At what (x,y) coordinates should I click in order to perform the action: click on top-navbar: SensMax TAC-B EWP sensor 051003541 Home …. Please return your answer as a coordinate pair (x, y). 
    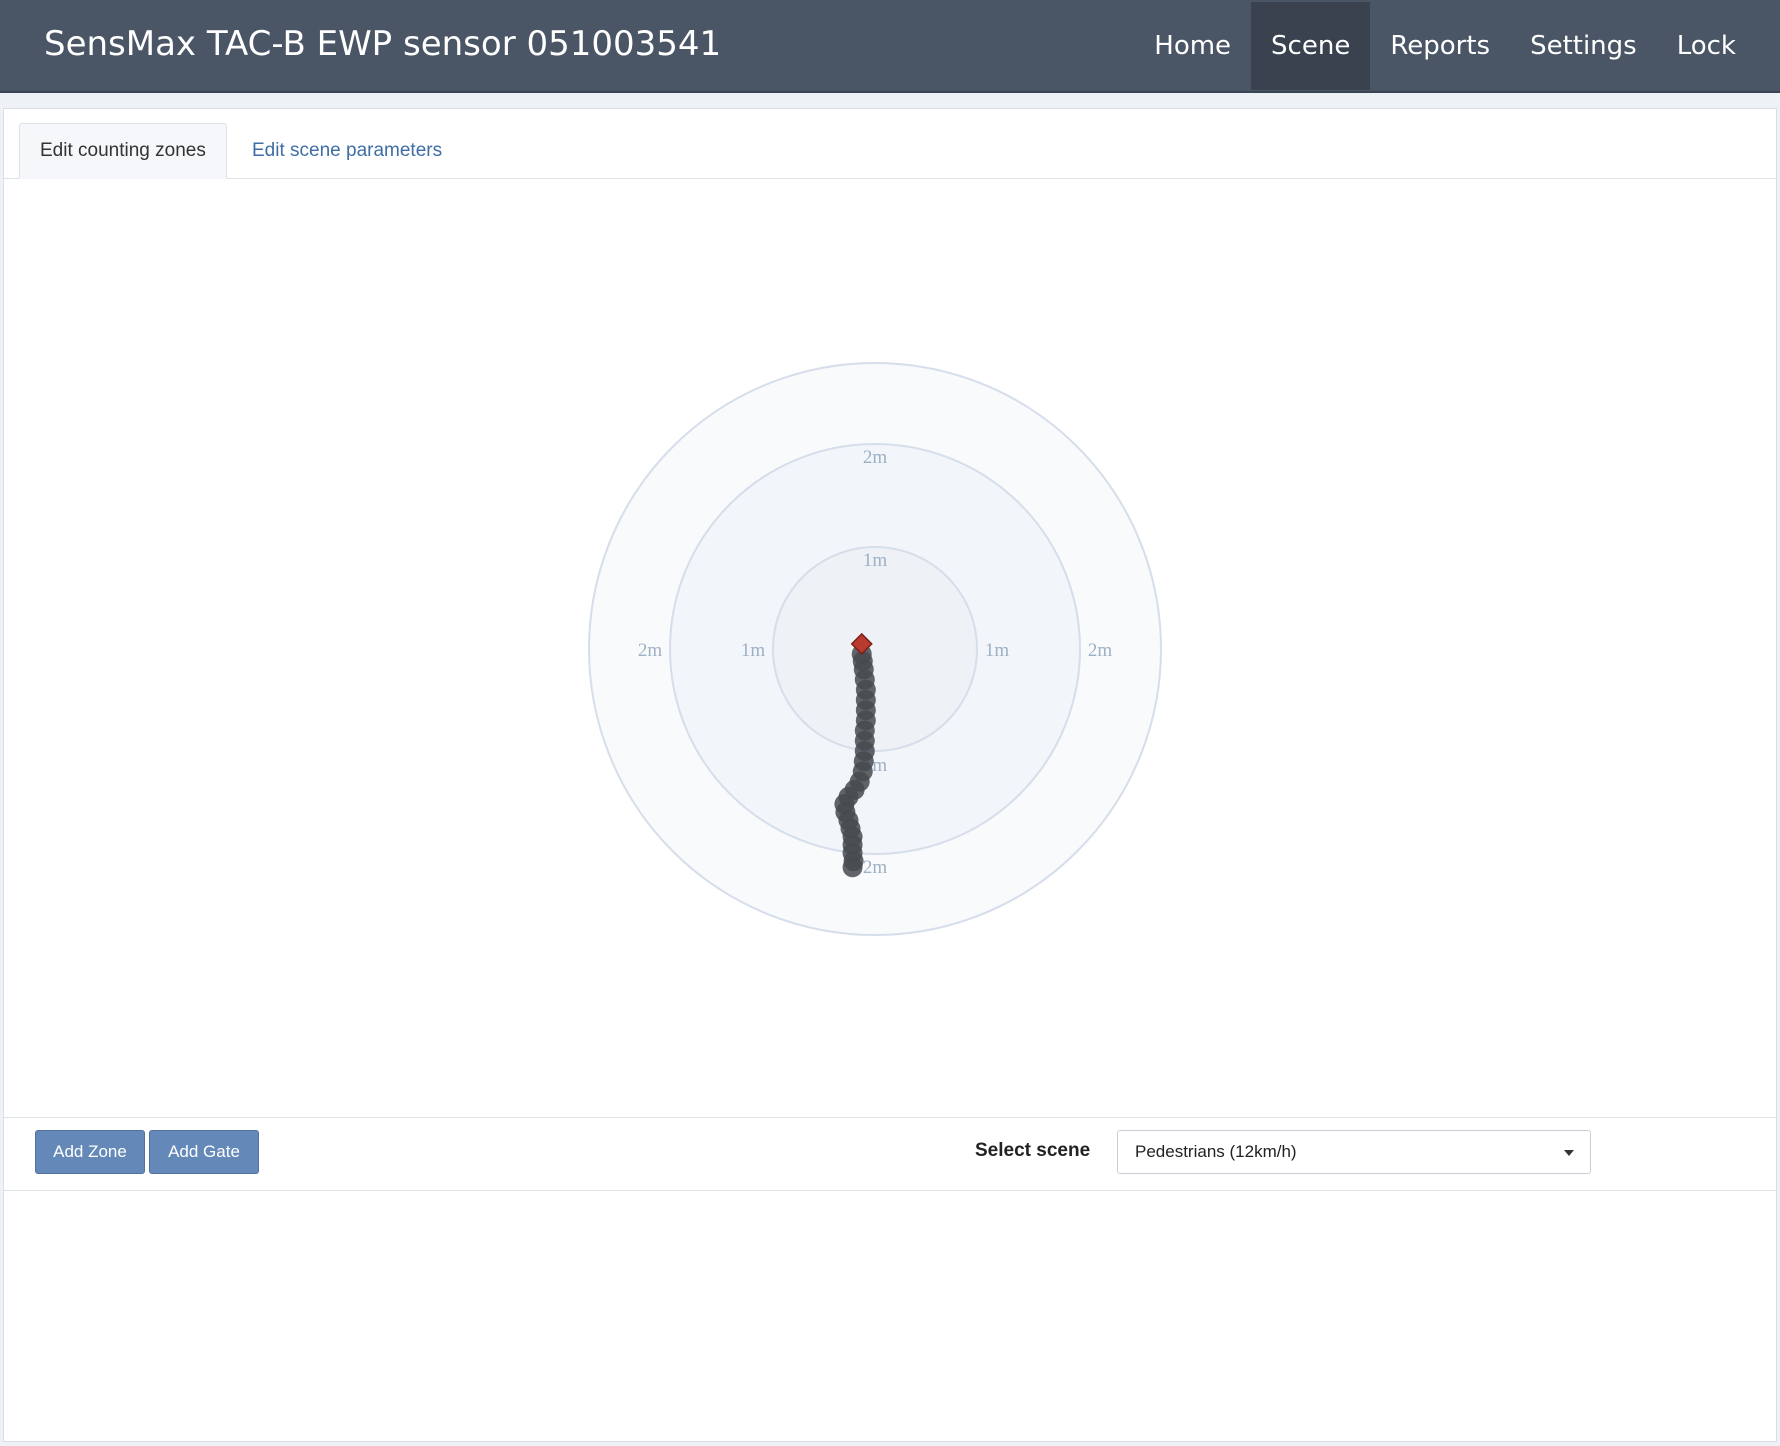
    Looking at the image, I should click on (890, 46).